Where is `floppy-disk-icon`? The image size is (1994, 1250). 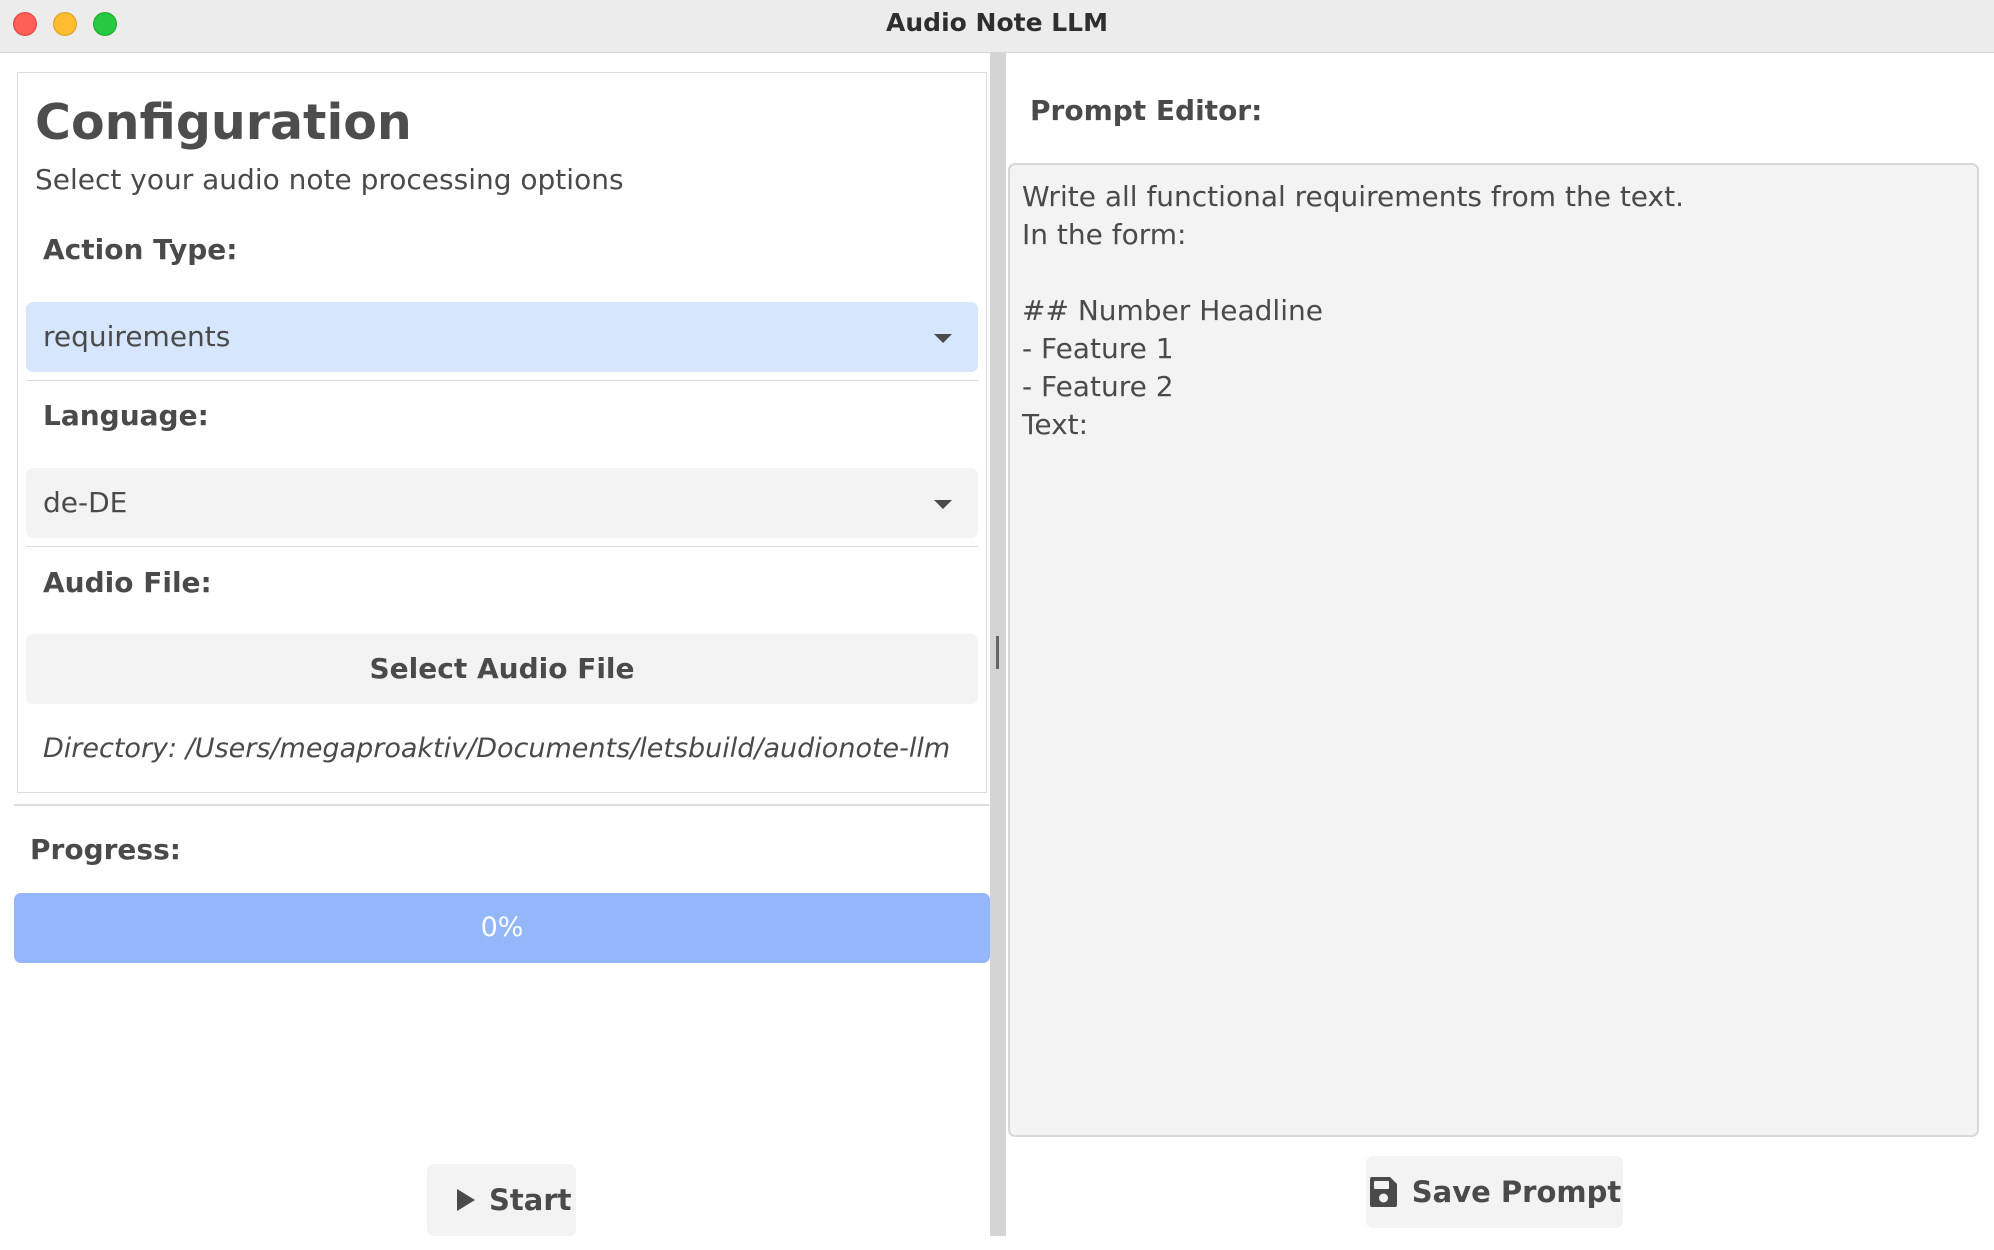 floppy-disk-icon is located at coordinates (1383, 1192).